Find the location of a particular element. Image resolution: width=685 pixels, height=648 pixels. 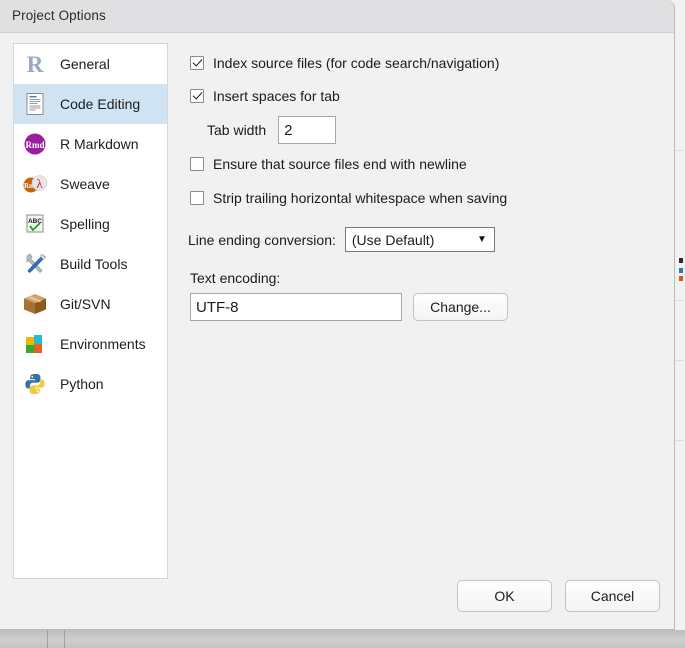

line-ending-dropdown: (Use Default) ▼ is located at coordinates (419, 239).